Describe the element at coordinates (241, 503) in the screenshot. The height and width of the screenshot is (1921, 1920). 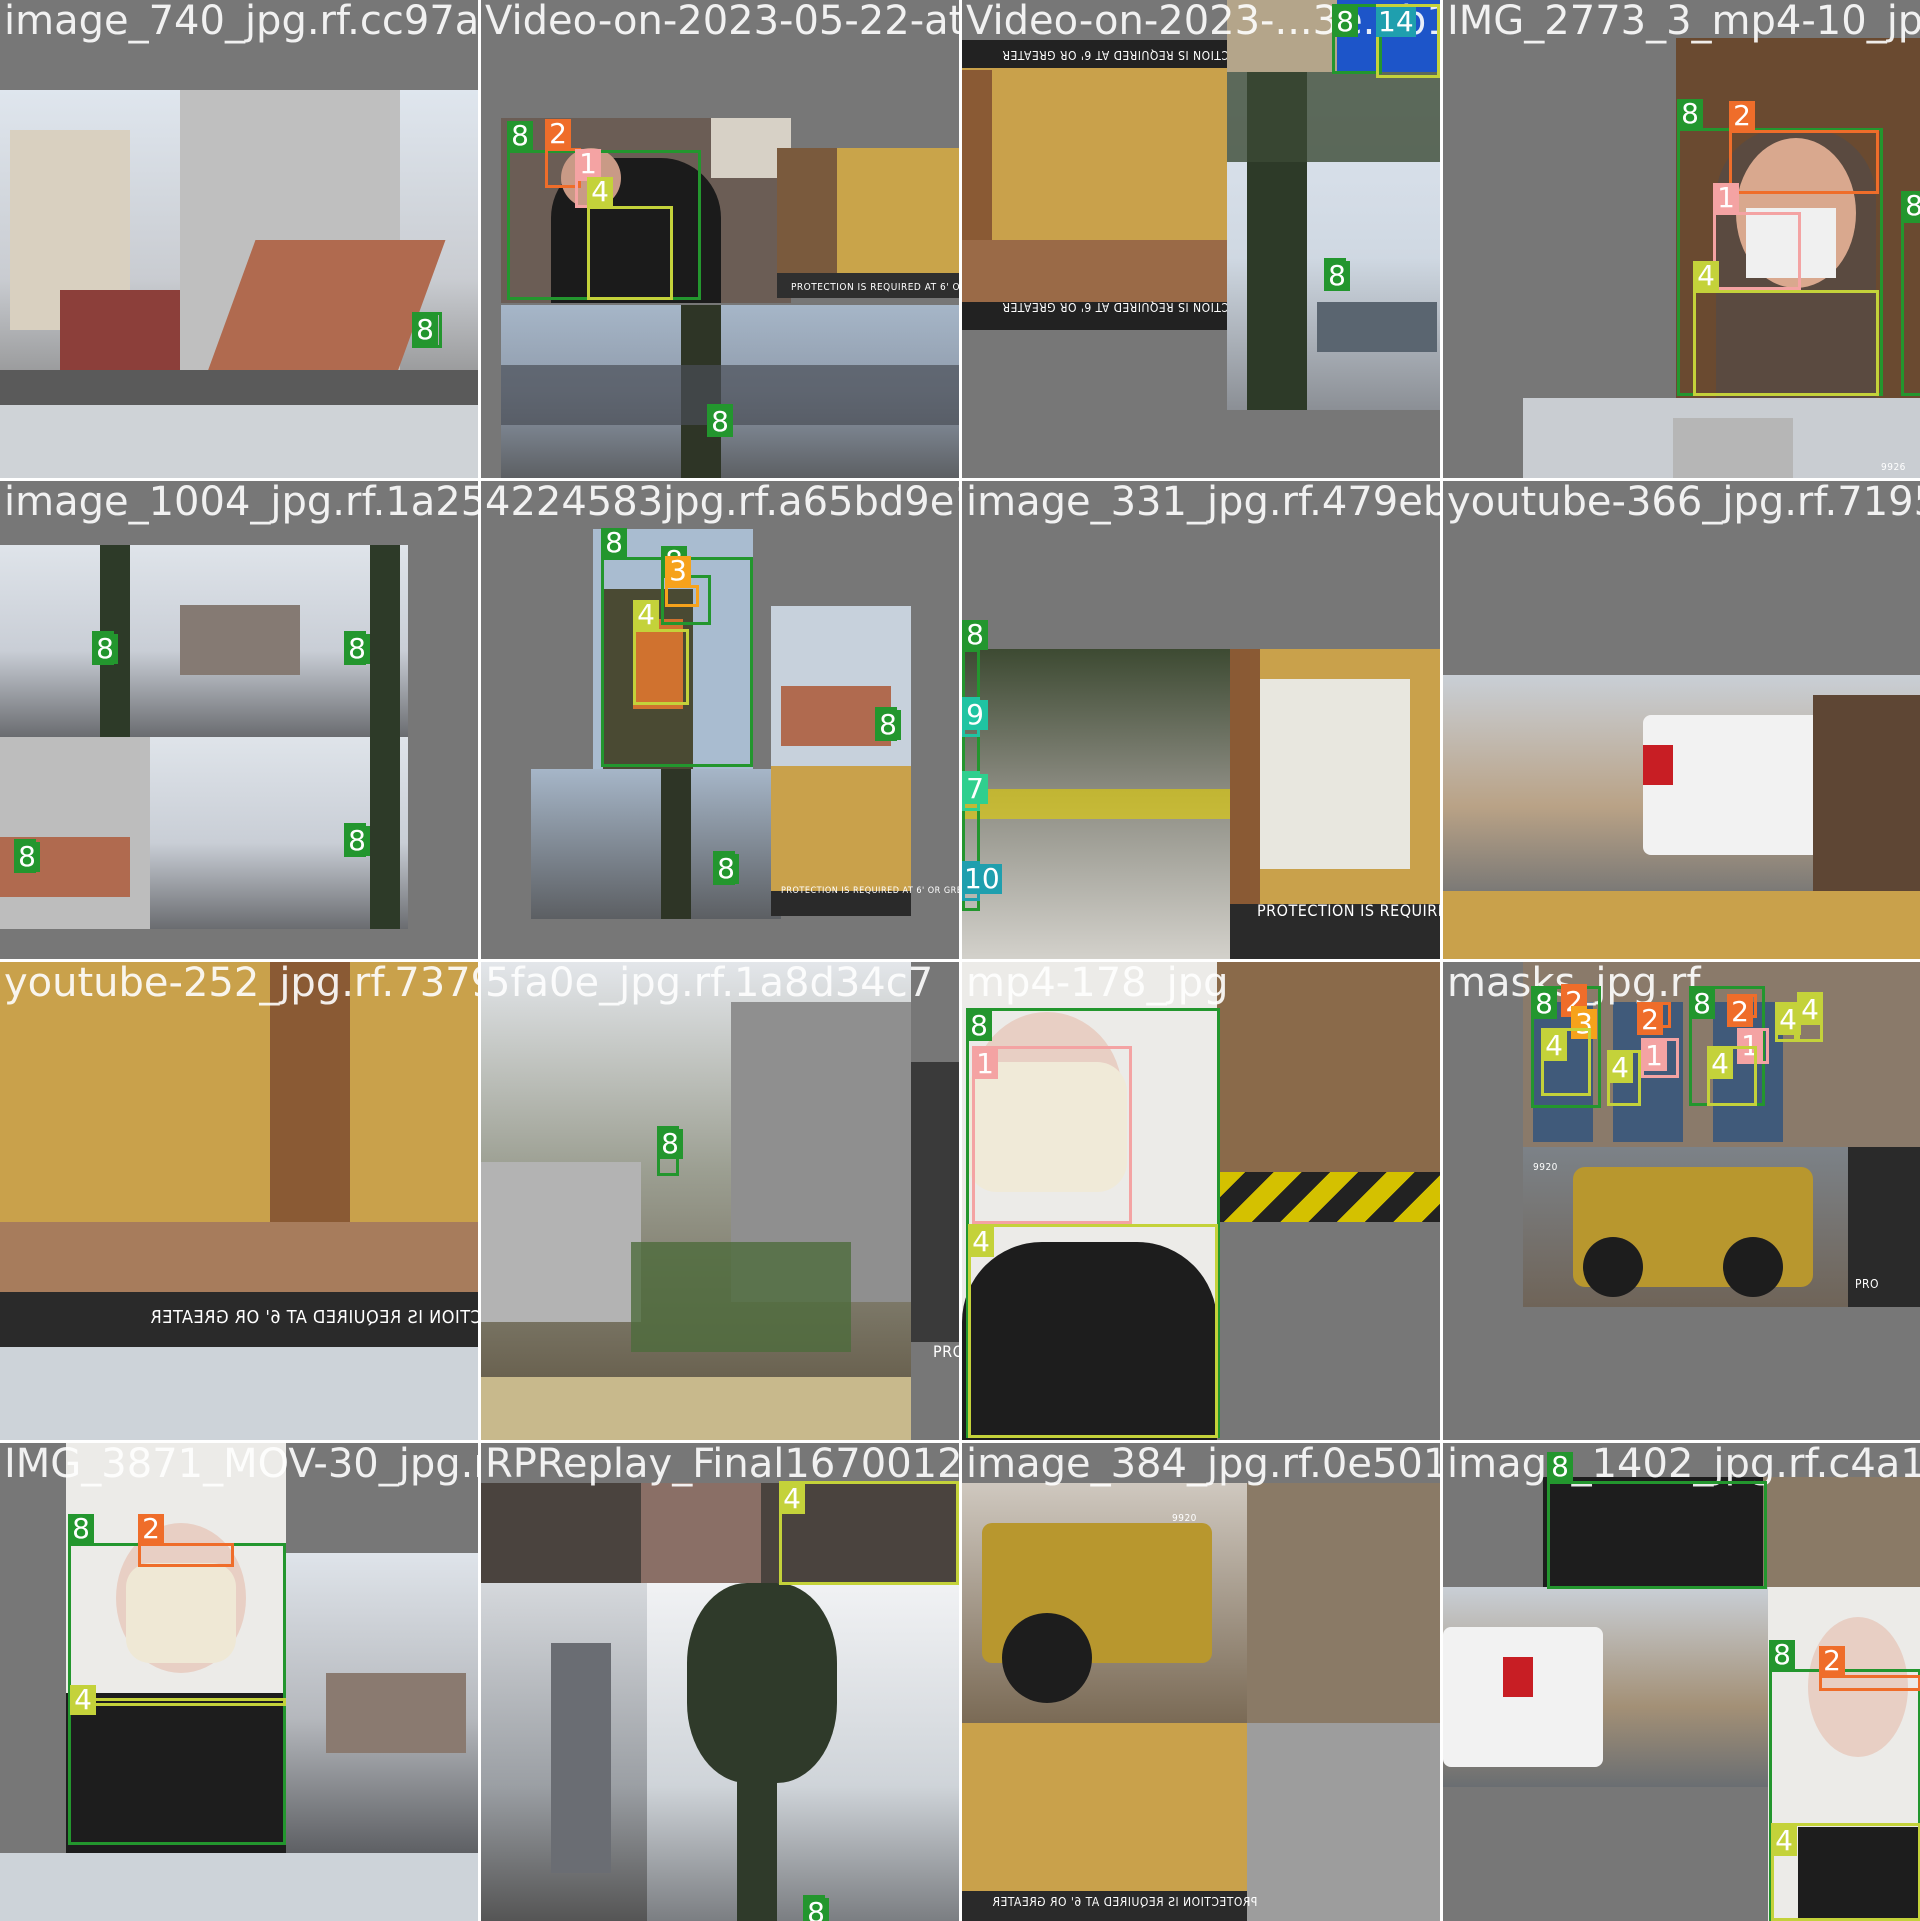
I see `tile-title: image_1004_jpg.rf.1a25446f` at that location.